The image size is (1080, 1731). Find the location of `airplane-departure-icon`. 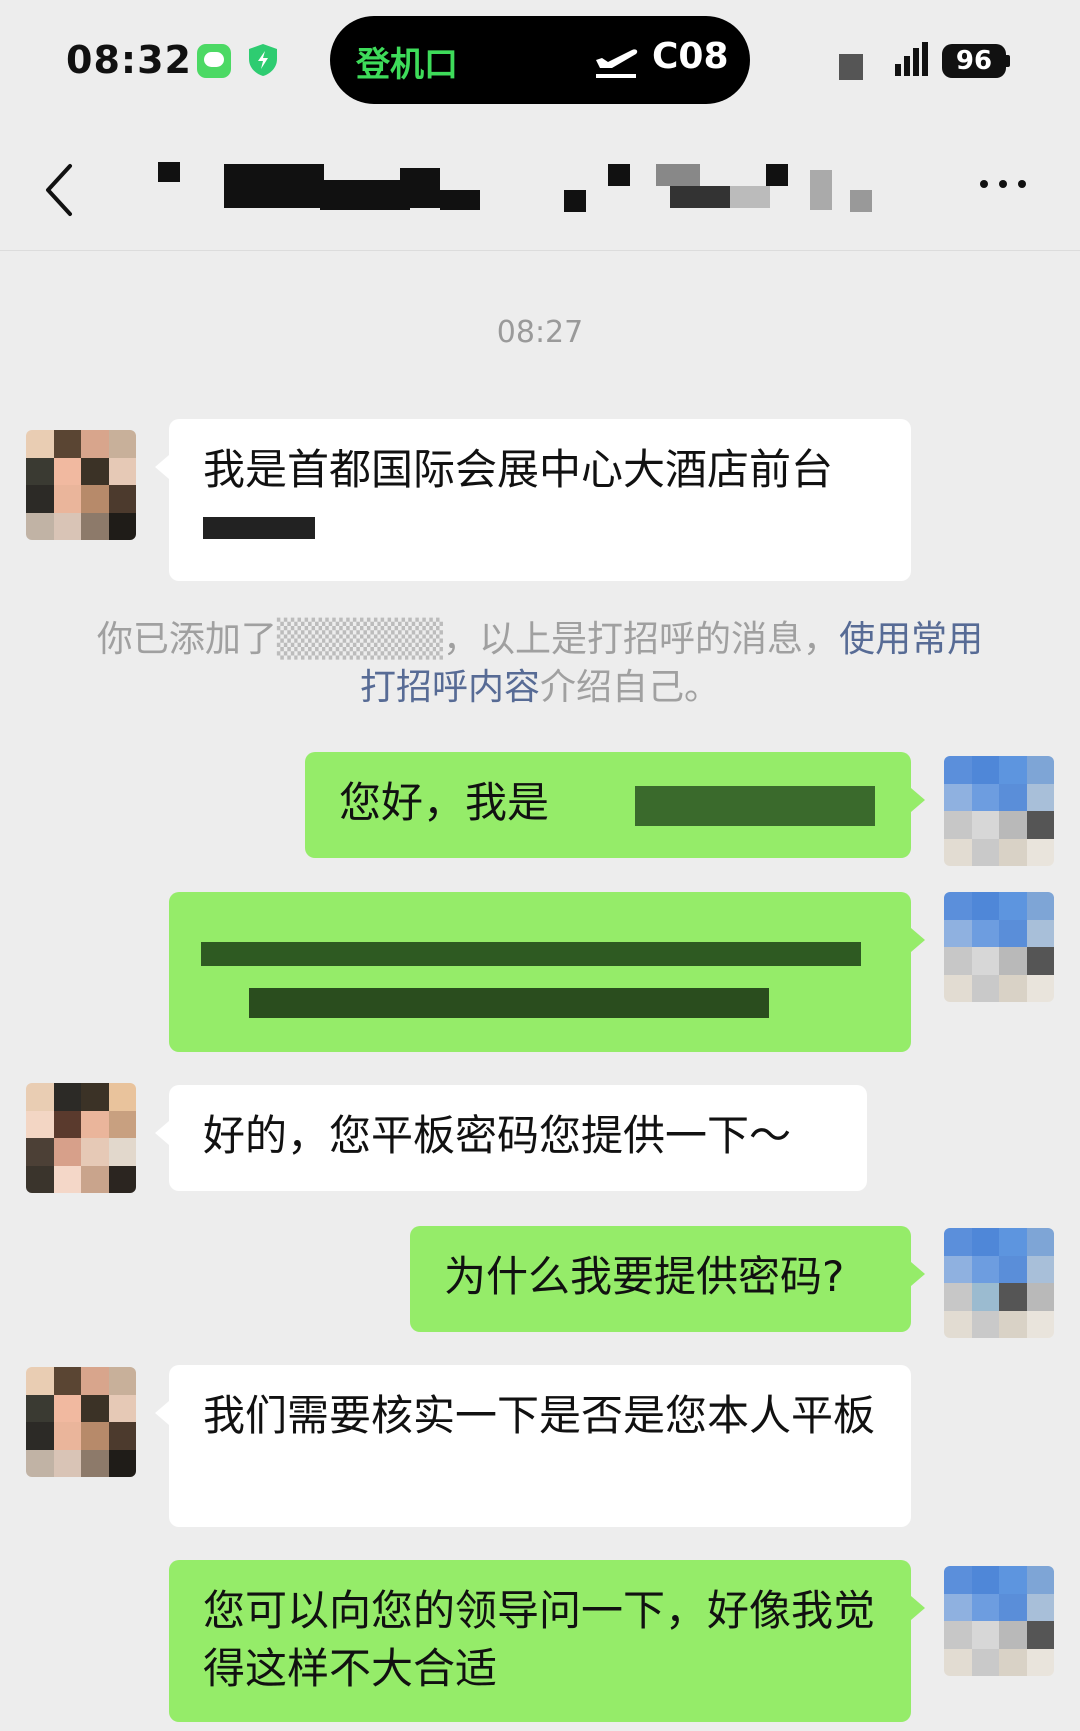

airplane-departure-icon is located at coordinates (617, 63).